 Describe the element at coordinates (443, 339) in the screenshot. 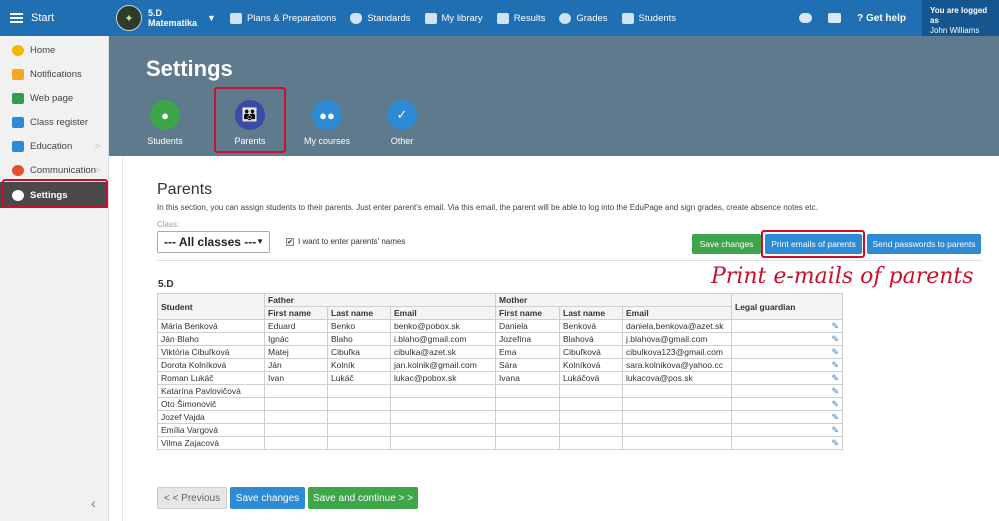

I see `parent-f-email-cell: i.blaho@gmail.com` at that location.